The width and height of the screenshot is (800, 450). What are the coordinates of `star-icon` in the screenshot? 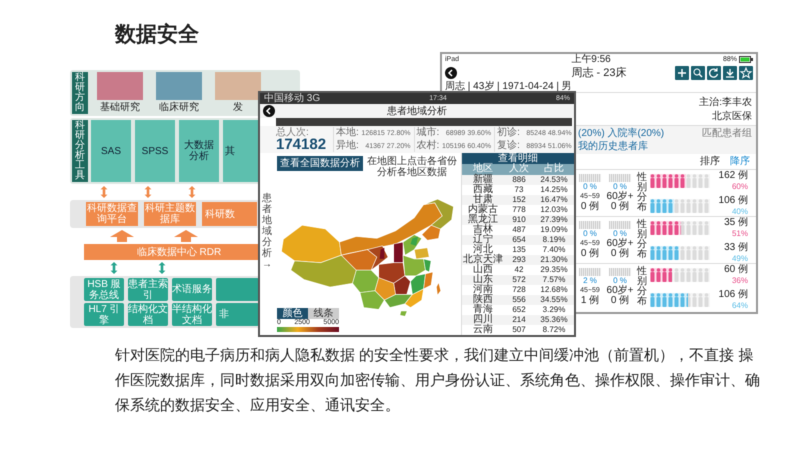 It's located at (746, 73).